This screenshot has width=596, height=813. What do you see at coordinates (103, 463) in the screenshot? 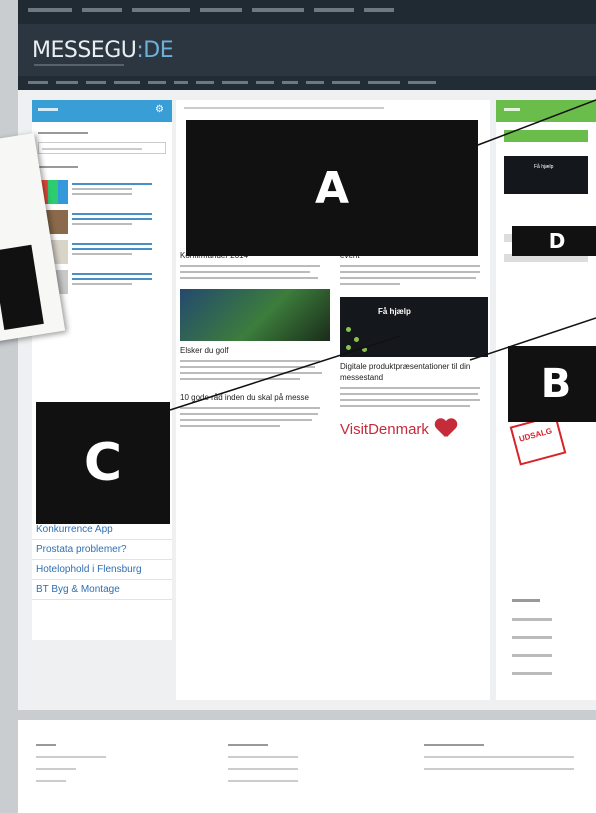
I see `callout-label-c: C` at bounding box center [103, 463].